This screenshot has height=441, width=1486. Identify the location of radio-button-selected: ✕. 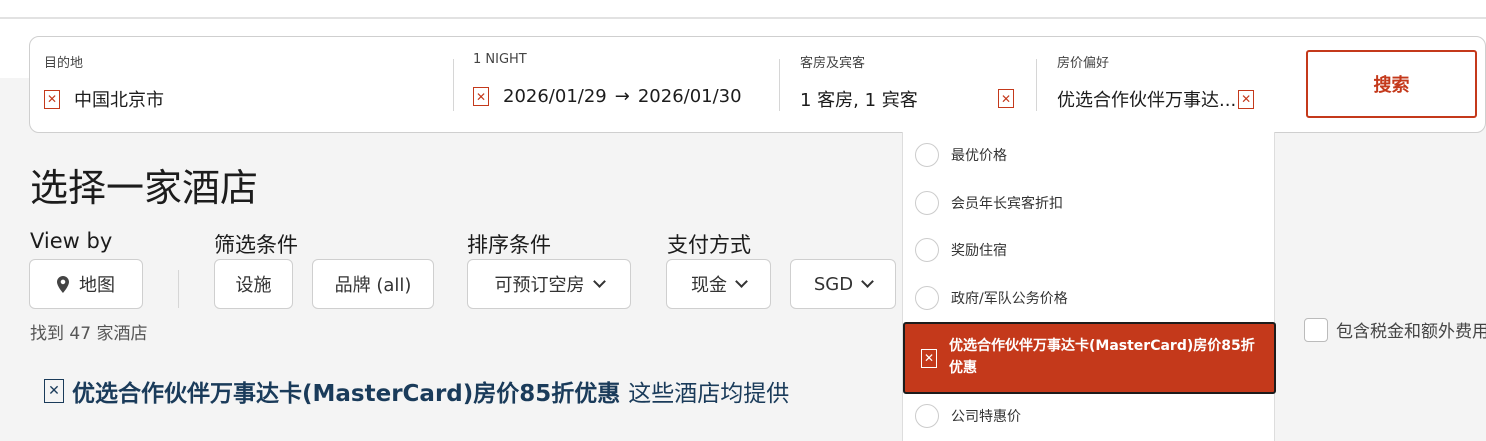
(929, 358).